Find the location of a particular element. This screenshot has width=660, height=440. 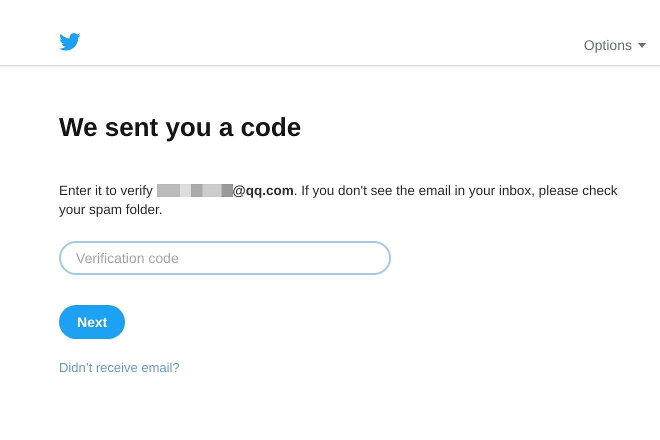

instruction-text: Enter it to verify @qq.com. If you don't see the email in your inbox, please check your spam folder. is located at coordinates (338, 200).